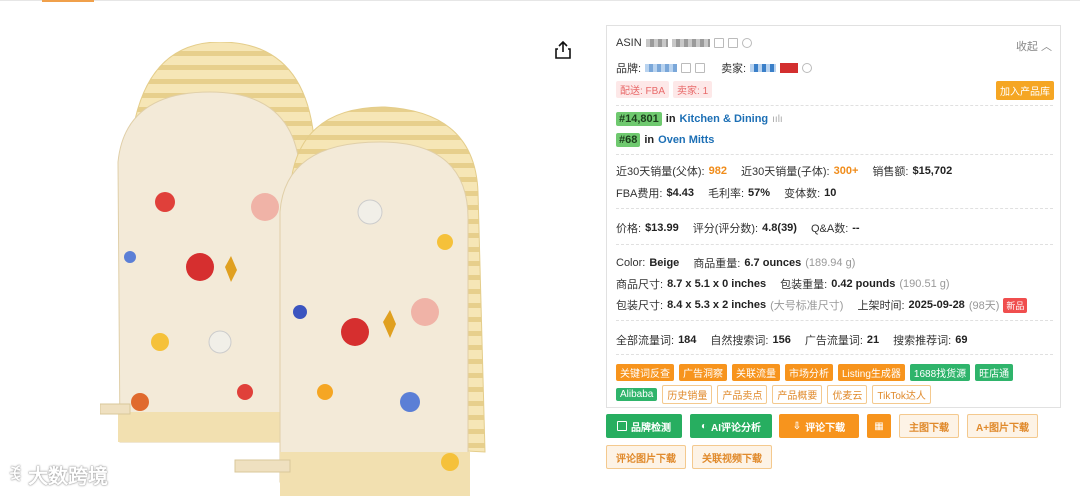 The width and height of the screenshot is (1080, 496). What do you see at coordinates (717, 305) in the screenshot?
I see `package-size-value: 8.4 x 5.3 x 2 inches` at bounding box center [717, 305].